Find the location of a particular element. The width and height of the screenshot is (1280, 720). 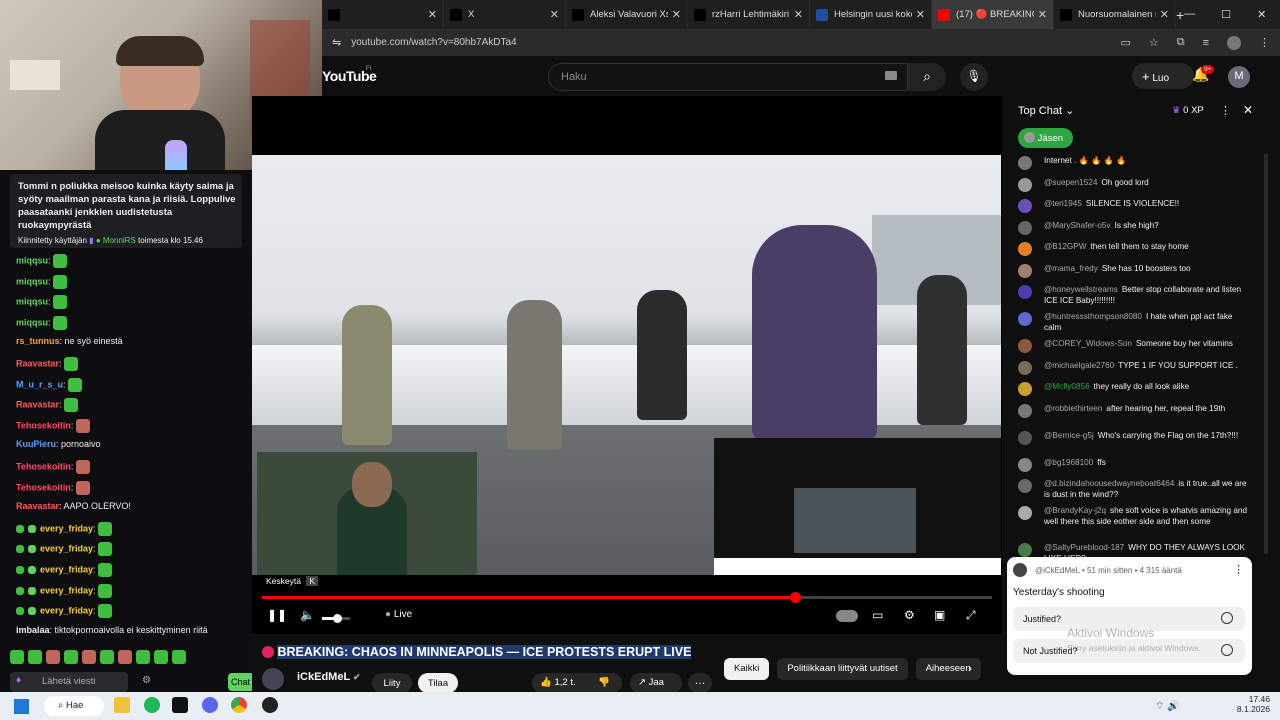

speaker-icon: 🔊 is located at coordinates (1173, 706).